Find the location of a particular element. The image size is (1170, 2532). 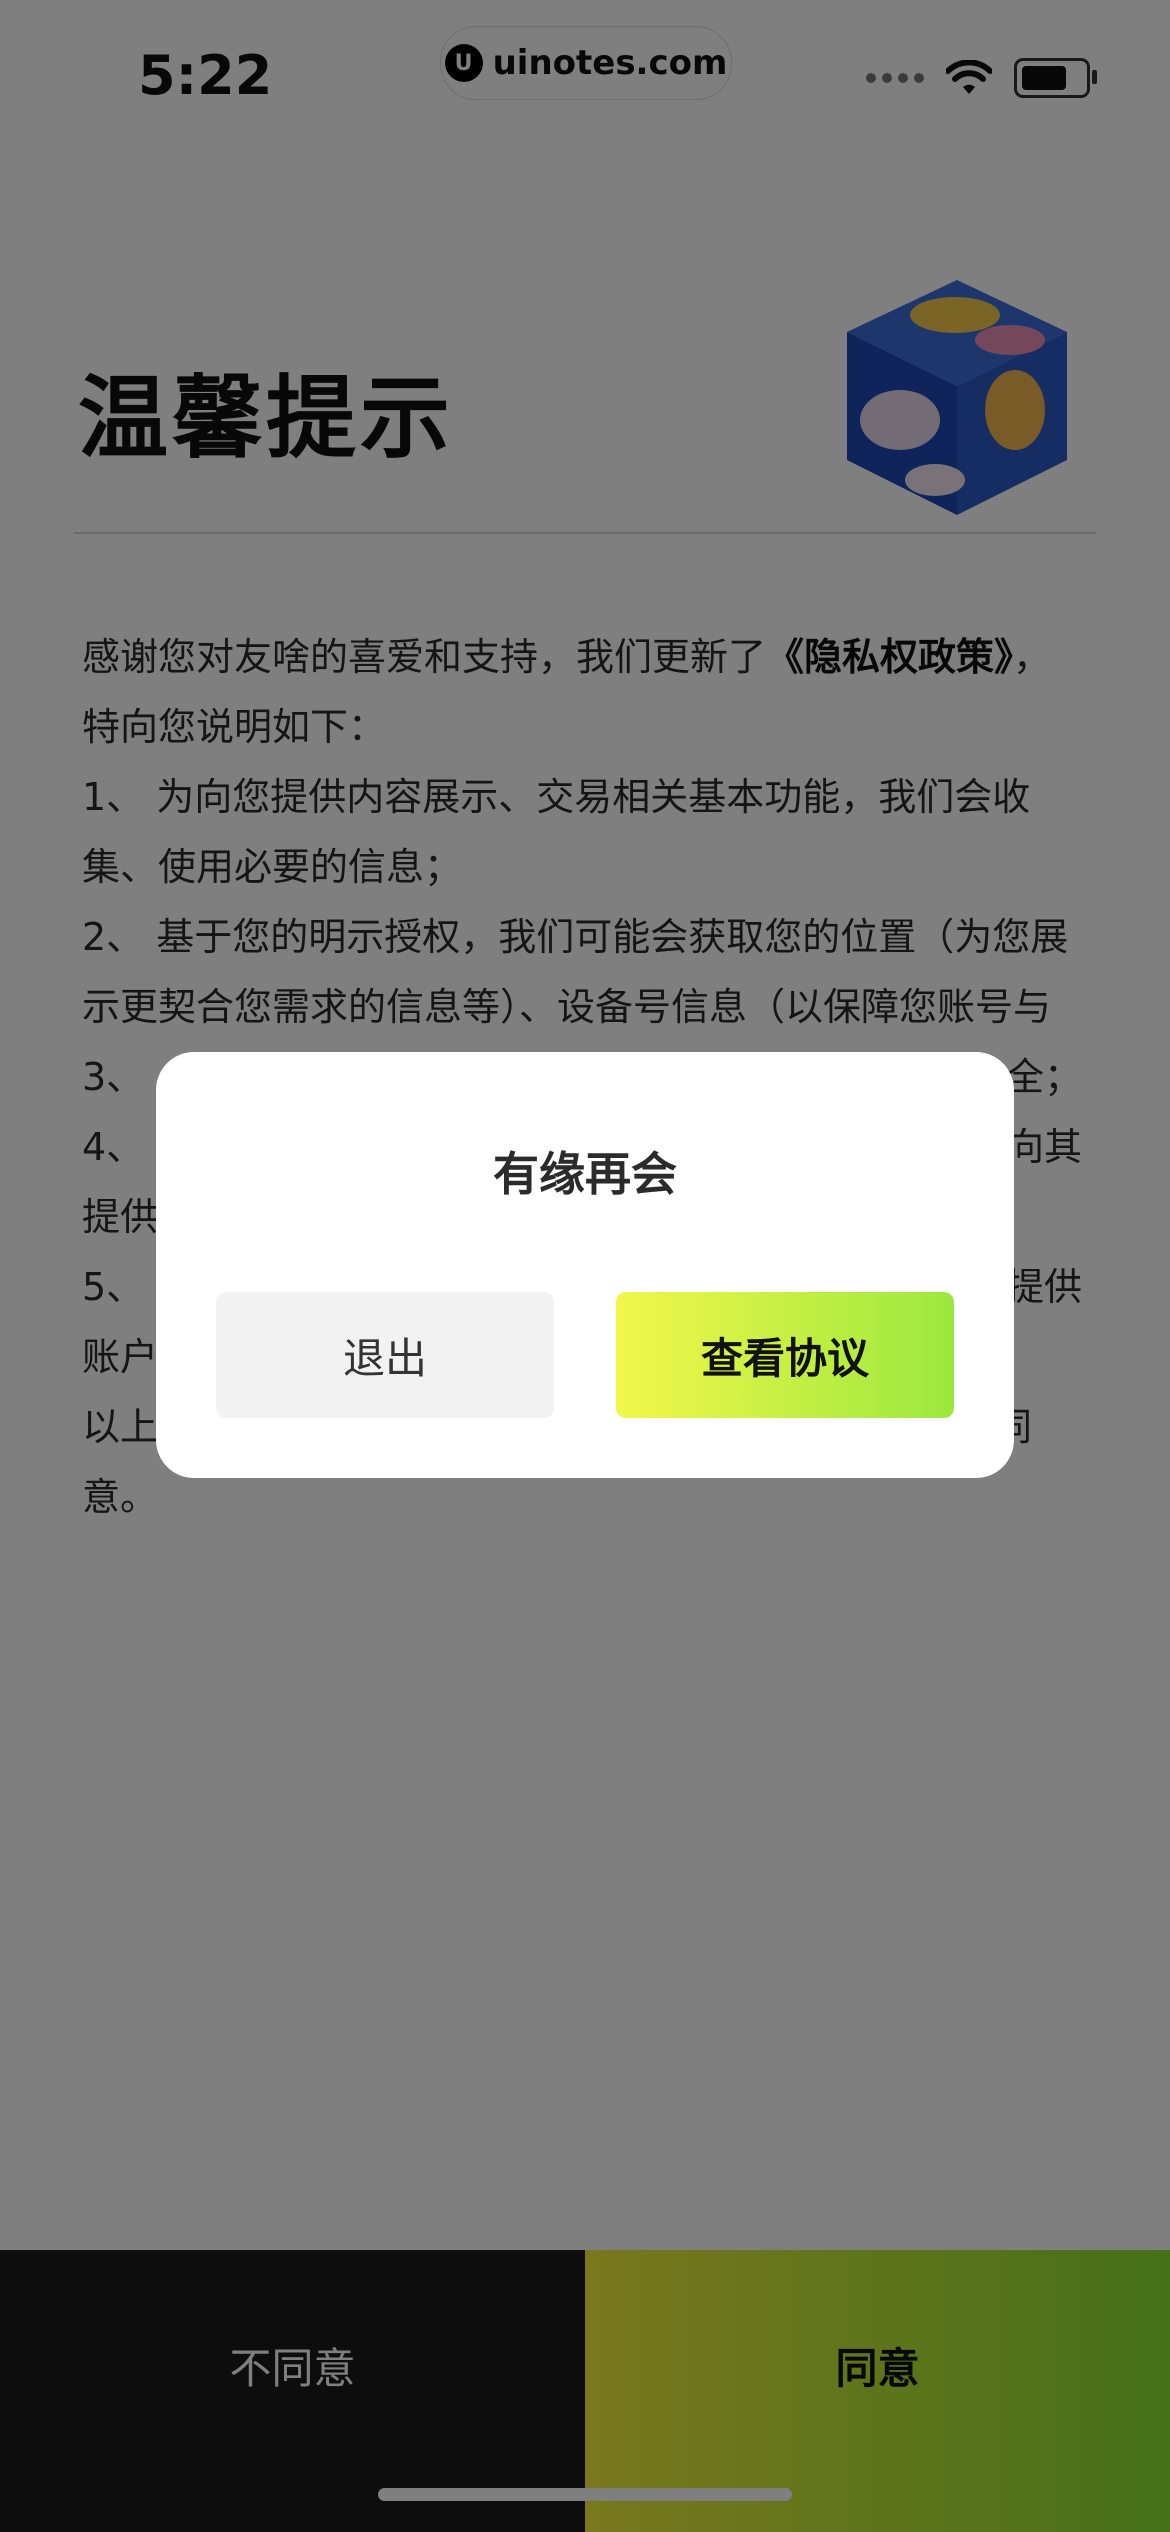

view-agreement-button: 查看协议 is located at coordinates (785, 1355).